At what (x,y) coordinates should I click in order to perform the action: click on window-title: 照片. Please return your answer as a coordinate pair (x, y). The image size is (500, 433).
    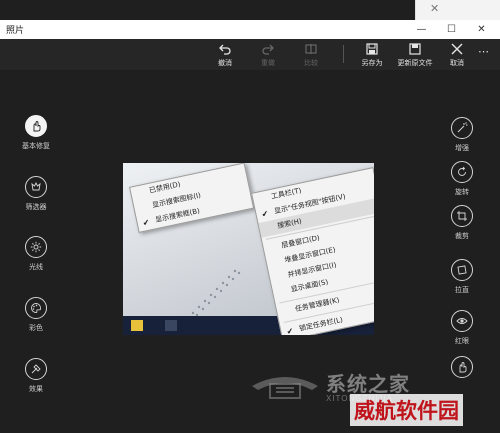
    Looking at the image, I should click on (15, 31).